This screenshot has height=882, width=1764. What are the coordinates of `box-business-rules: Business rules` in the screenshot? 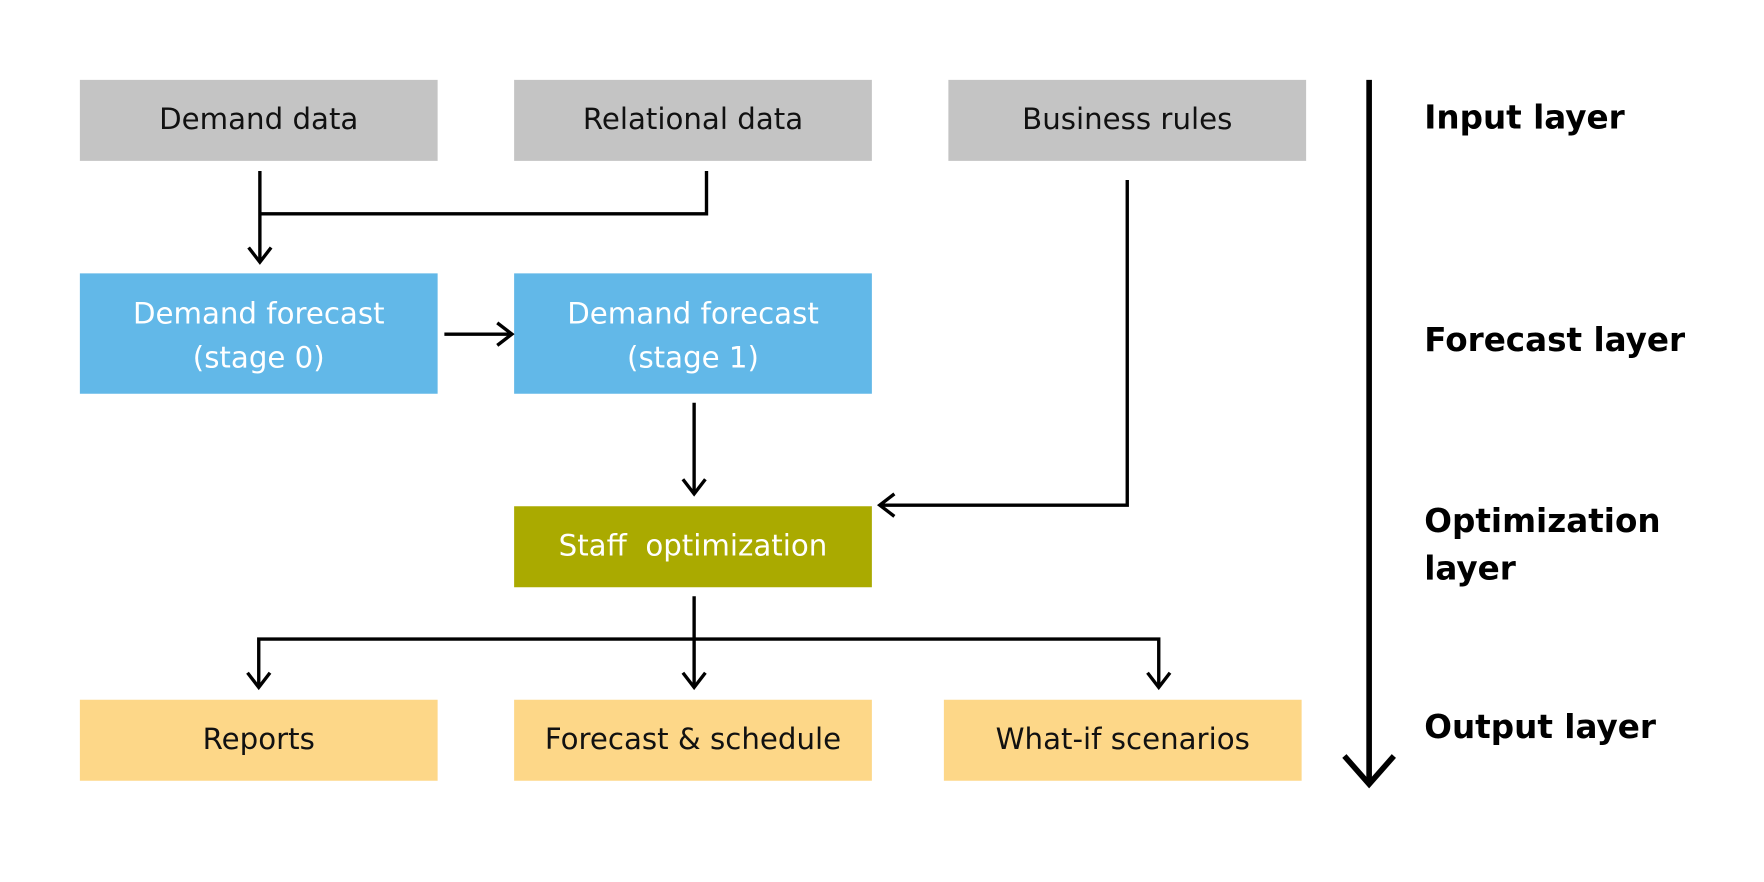 It's located at (1127, 120).